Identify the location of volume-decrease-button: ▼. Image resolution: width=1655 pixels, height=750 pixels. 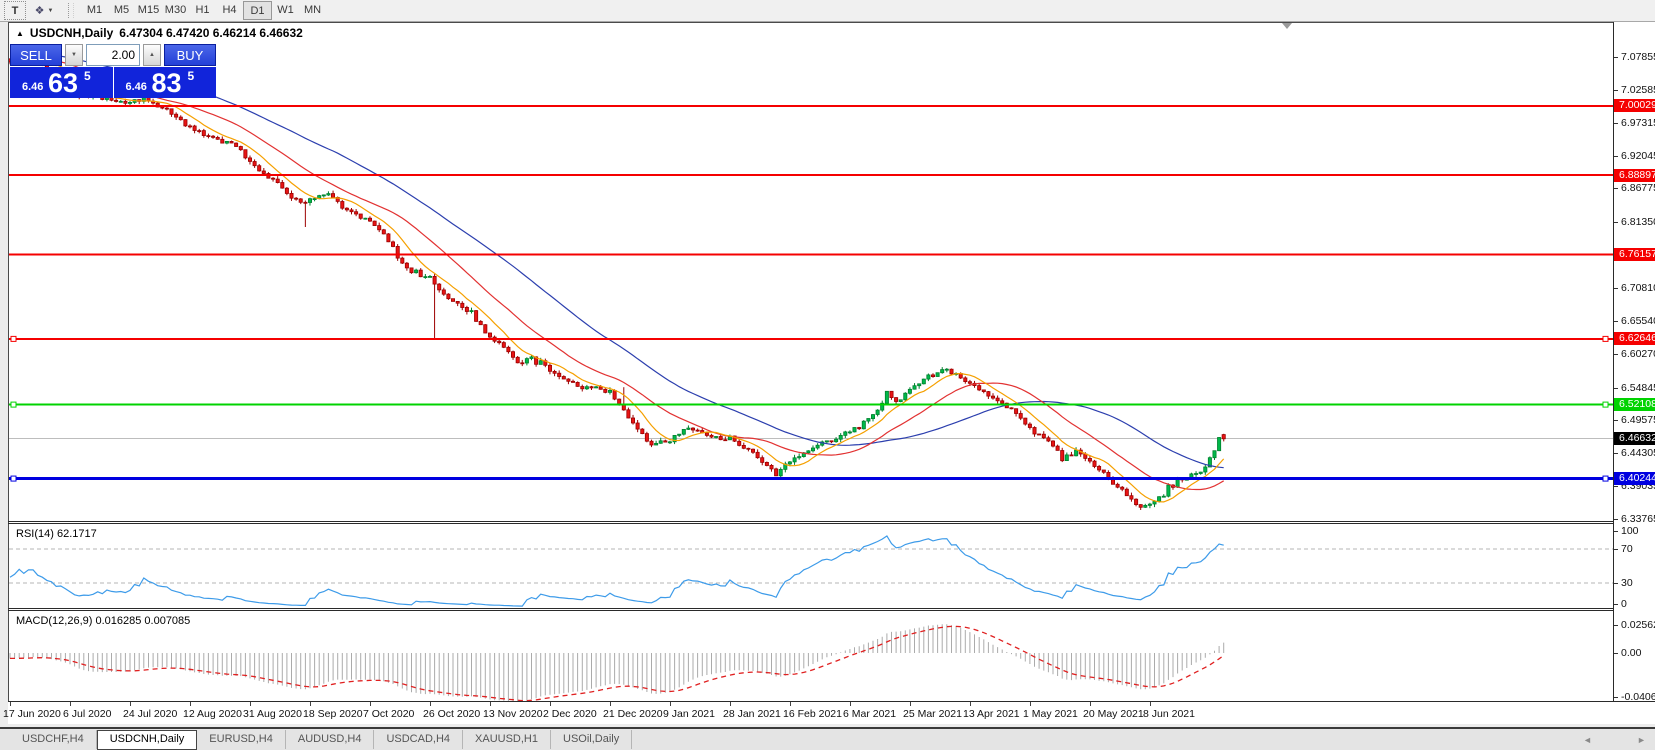
(74, 55).